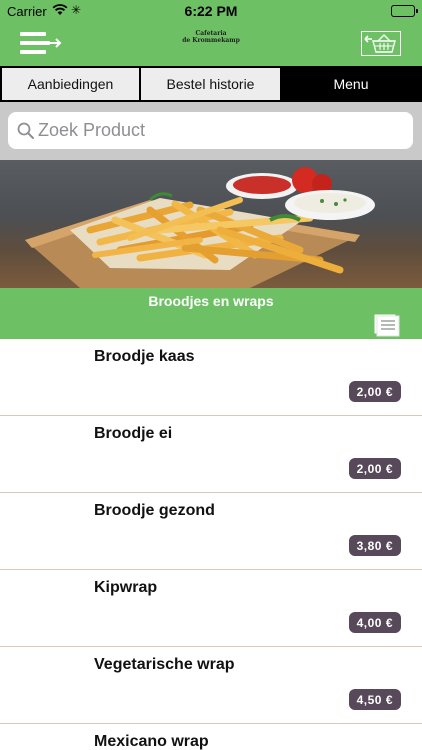  What do you see at coordinates (144, 356) in the screenshot?
I see `product-name: Broodje kaas` at bounding box center [144, 356].